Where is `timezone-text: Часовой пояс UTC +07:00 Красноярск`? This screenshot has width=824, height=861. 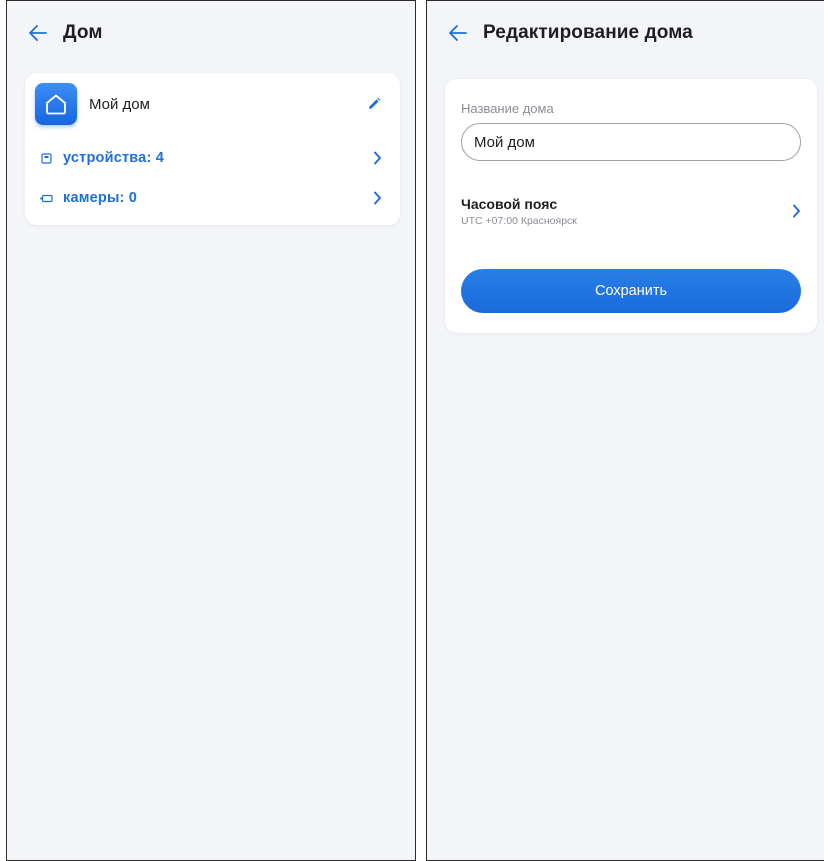 timezone-text: Часовой пояс UTC +07:00 Красноярск is located at coordinates (625, 211).